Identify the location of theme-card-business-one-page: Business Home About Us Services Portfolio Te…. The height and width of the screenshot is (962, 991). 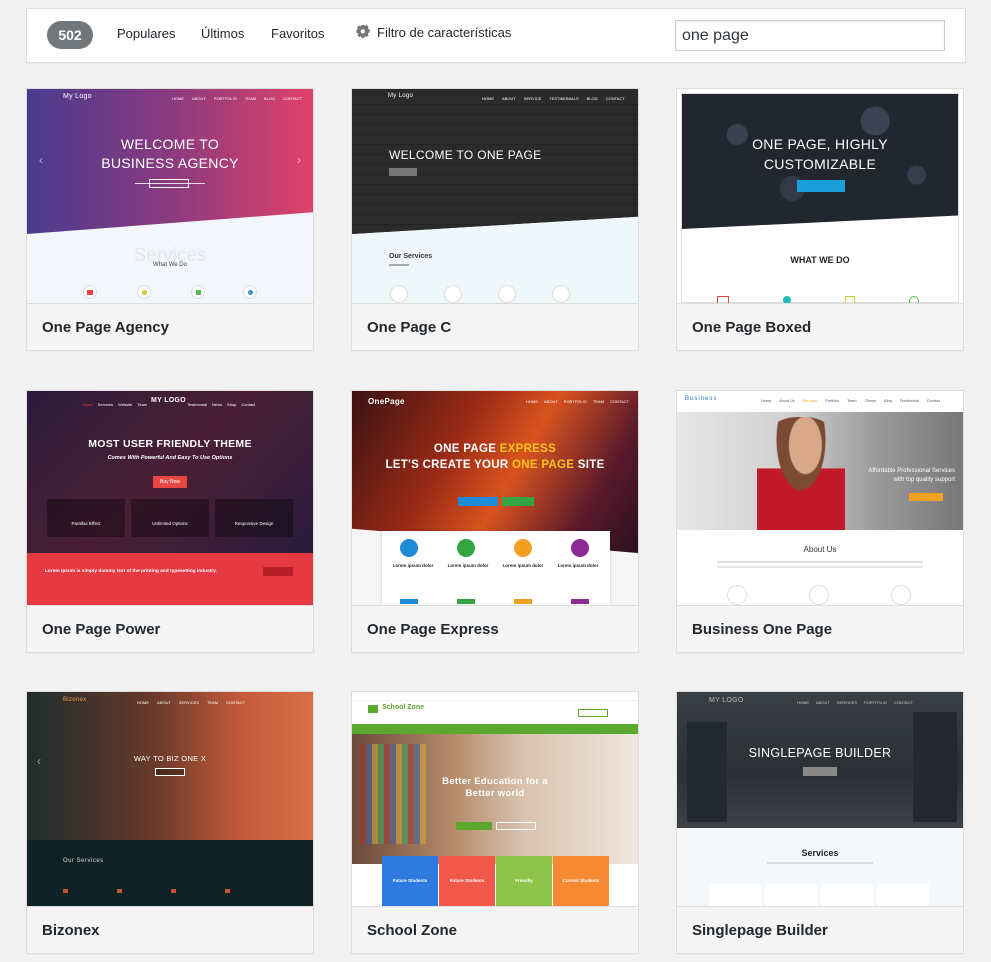
(820, 521).